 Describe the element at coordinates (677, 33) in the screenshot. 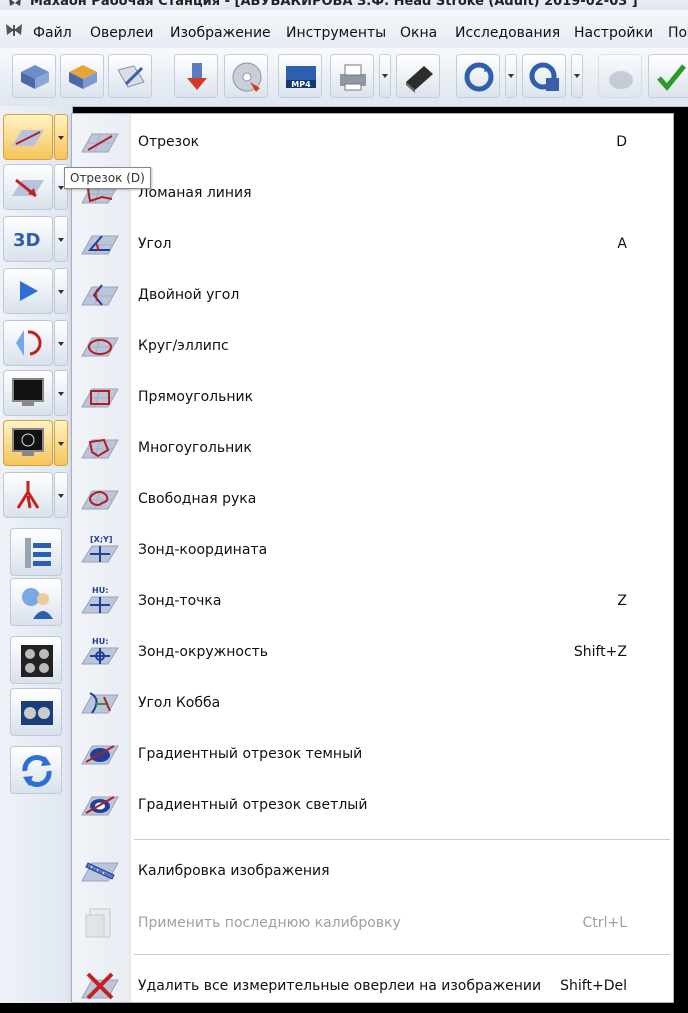

I see `menu-help: По` at that location.